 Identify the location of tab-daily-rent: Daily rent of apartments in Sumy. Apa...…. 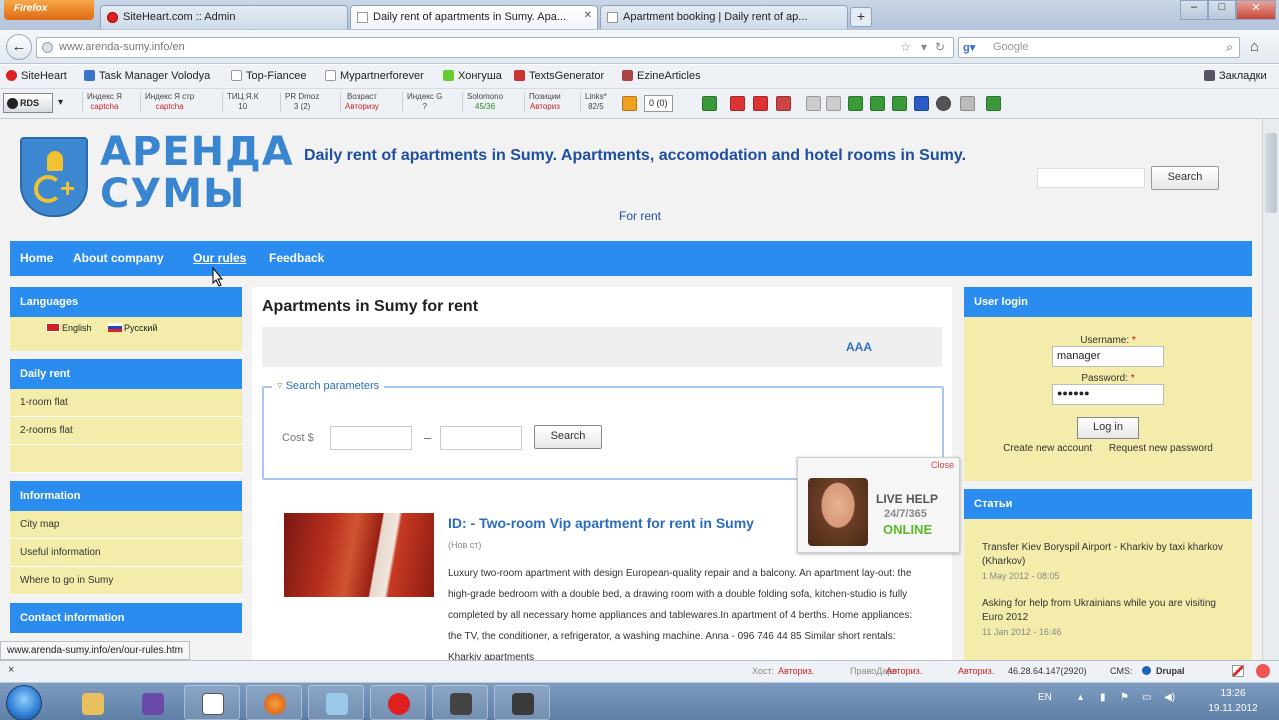
(474, 17).